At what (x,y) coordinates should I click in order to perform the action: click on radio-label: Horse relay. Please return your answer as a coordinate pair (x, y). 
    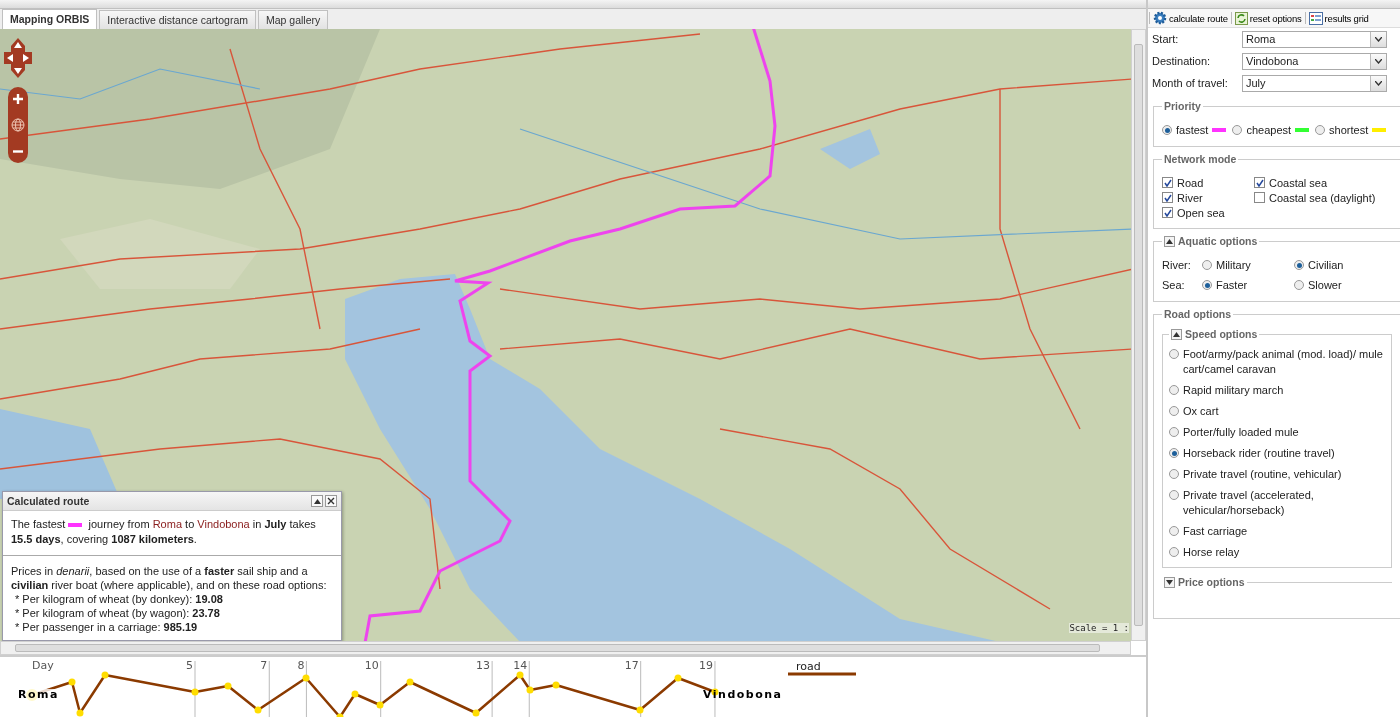
    Looking at the image, I should click on (1211, 552).